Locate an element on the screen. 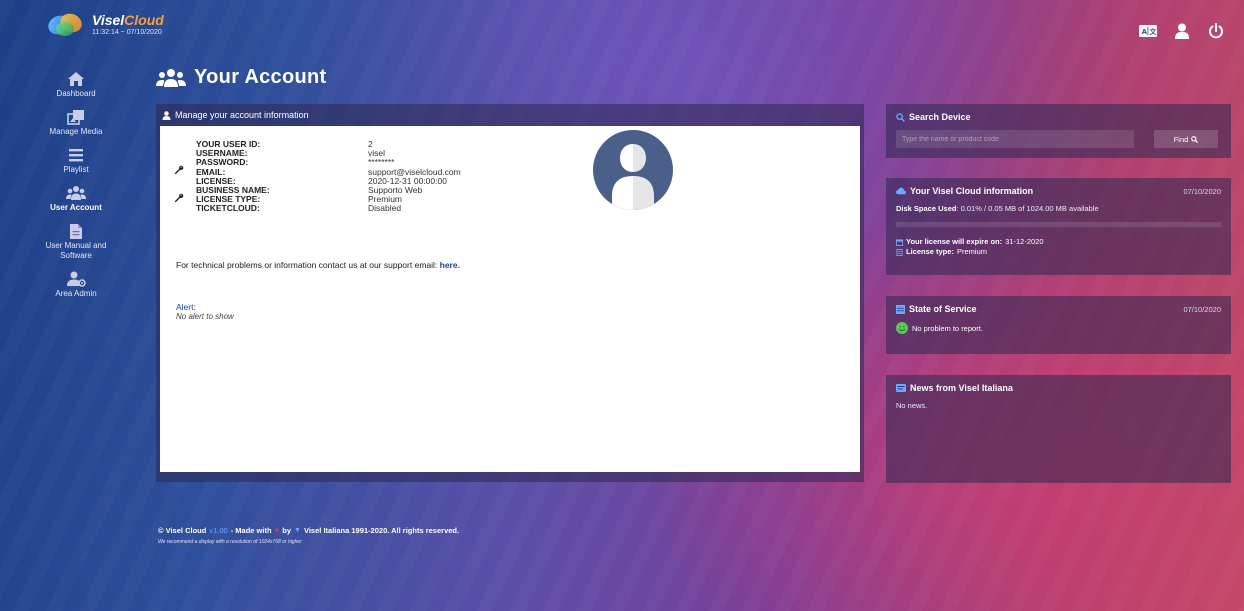  brand-name-part1: Visel is located at coordinates (108, 19).